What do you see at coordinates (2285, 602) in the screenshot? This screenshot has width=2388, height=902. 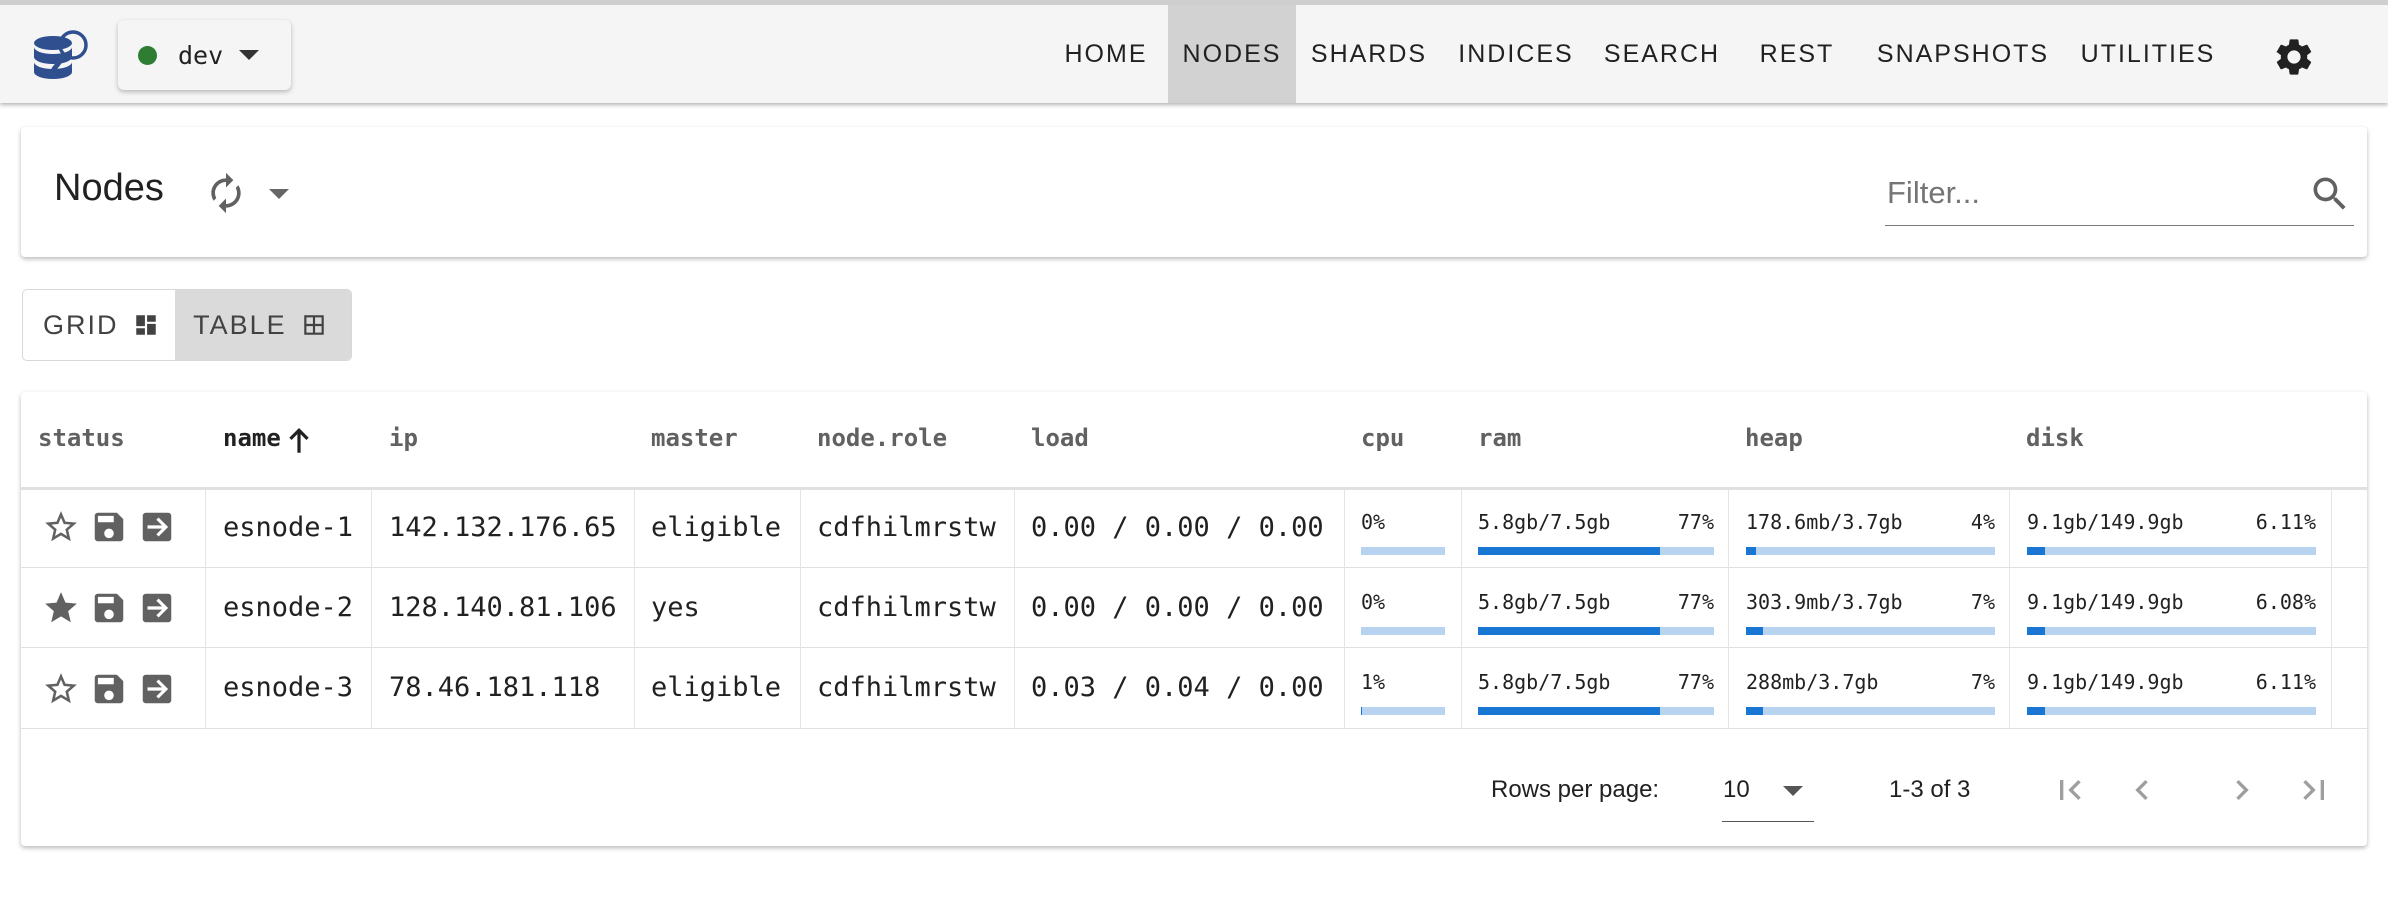 I see `disk-percent: 6.08%` at bounding box center [2285, 602].